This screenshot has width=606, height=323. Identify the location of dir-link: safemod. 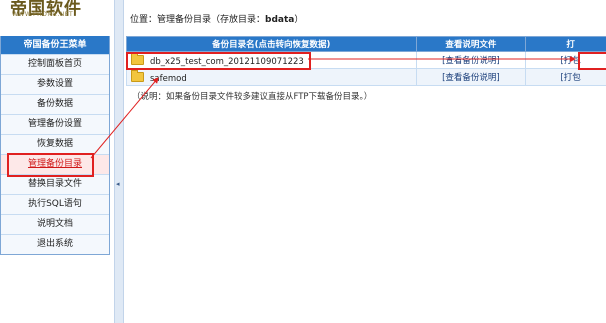
(168, 79).